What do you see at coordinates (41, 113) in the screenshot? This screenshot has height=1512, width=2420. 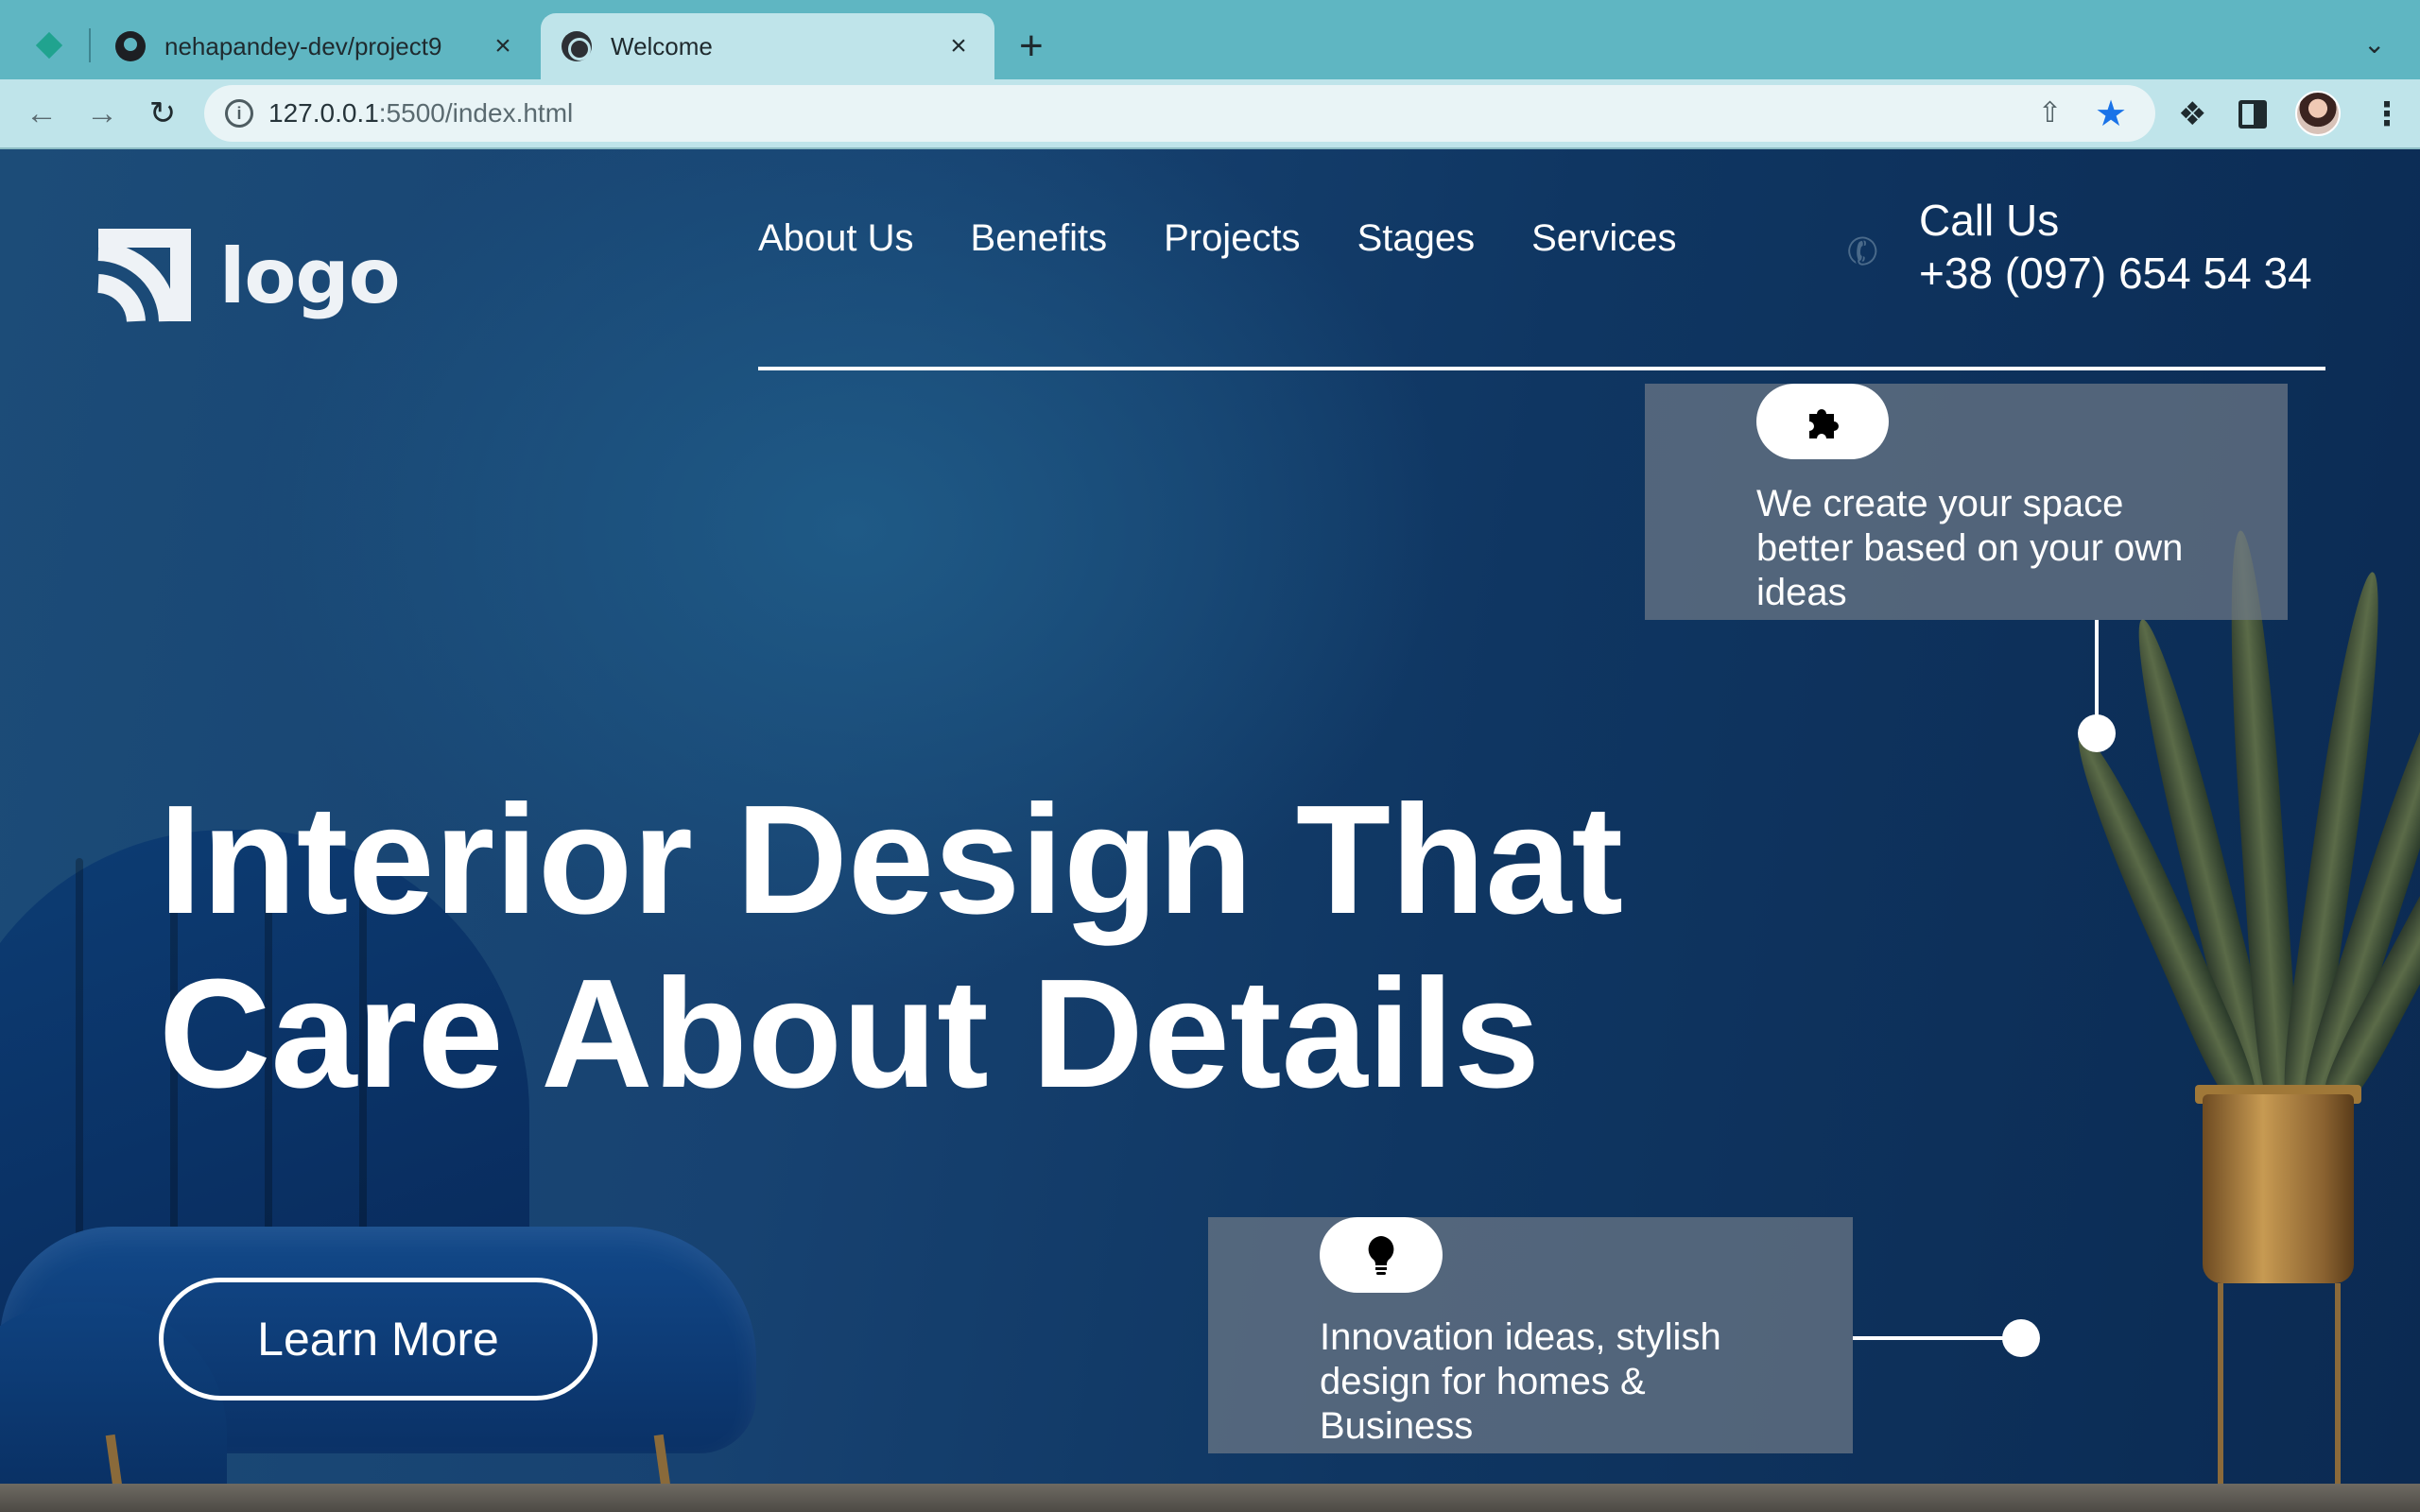 I see `back-arrow-icon: ←` at bounding box center [41, 113].